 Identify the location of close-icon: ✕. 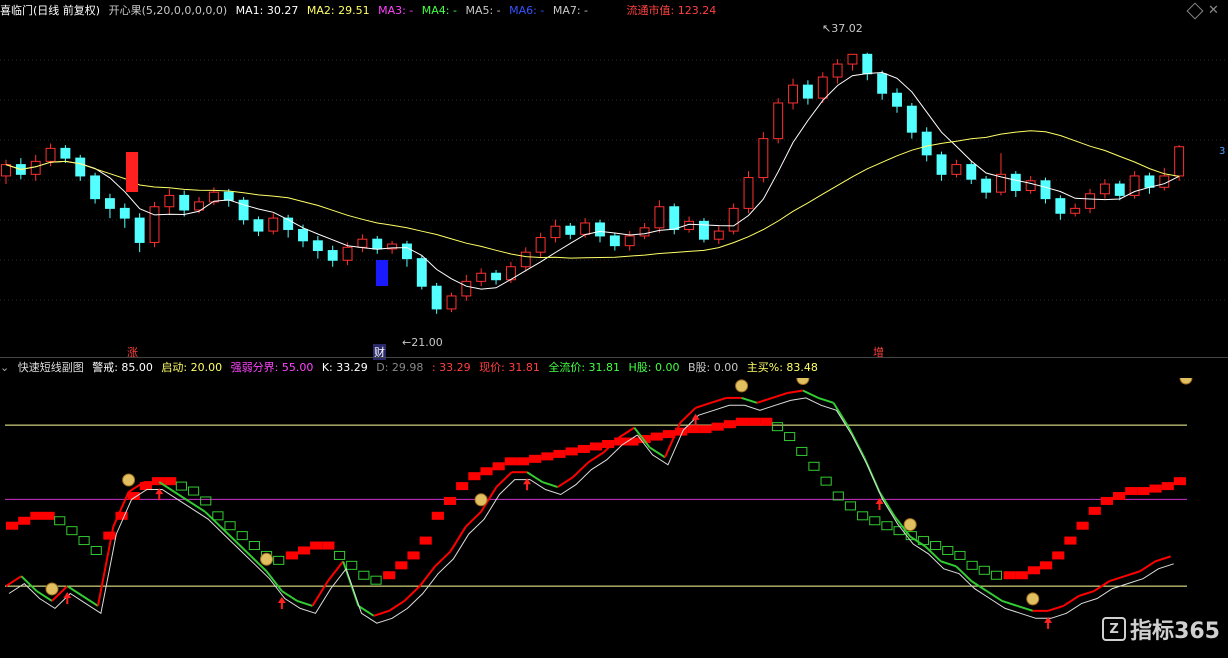
(1213, 10).